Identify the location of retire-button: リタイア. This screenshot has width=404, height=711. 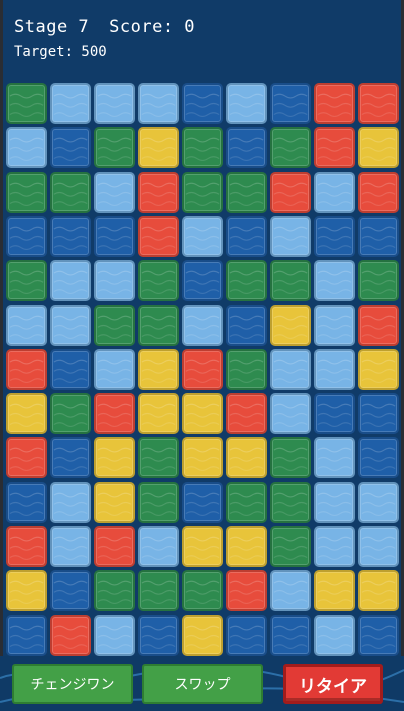
(333, 684).